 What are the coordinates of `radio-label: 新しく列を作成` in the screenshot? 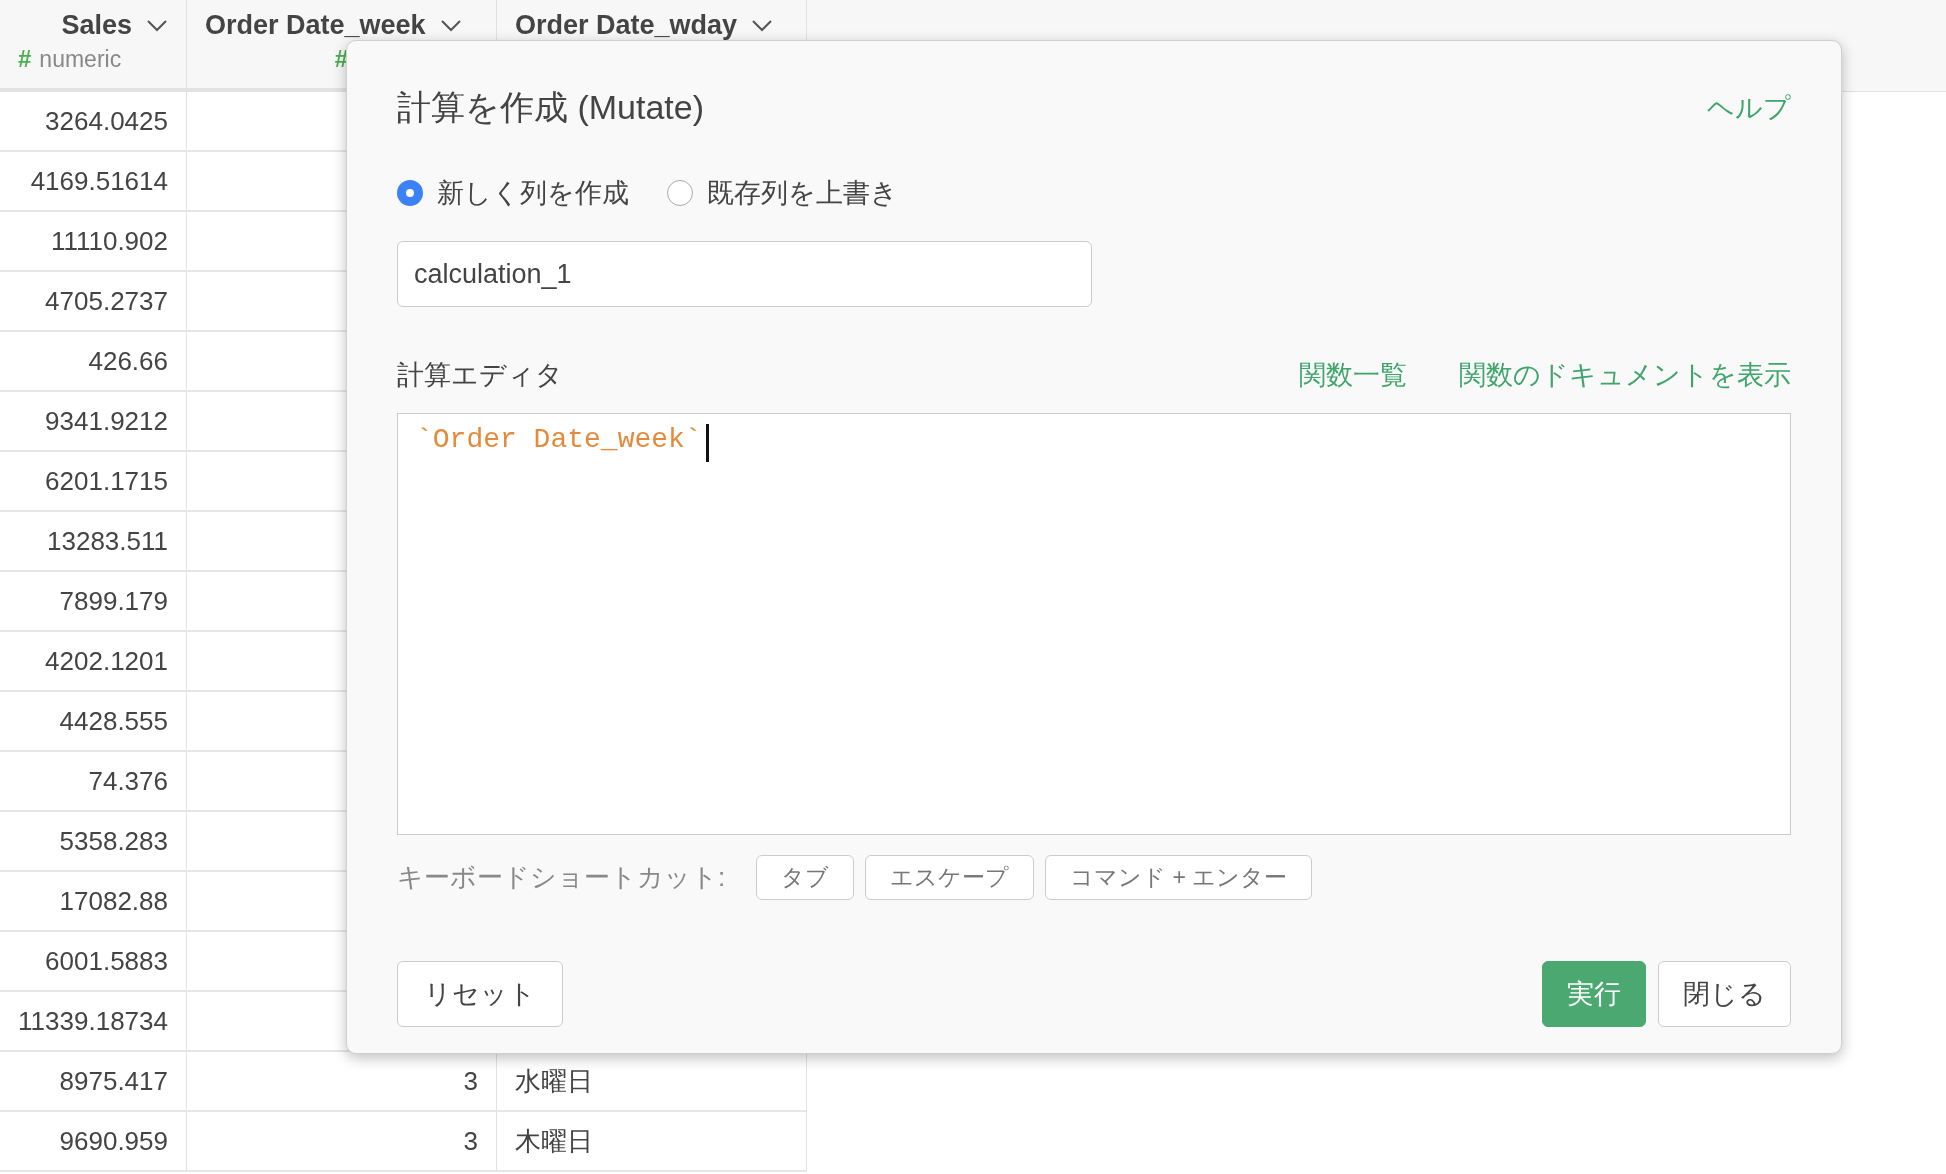 It's located at (533, 193).